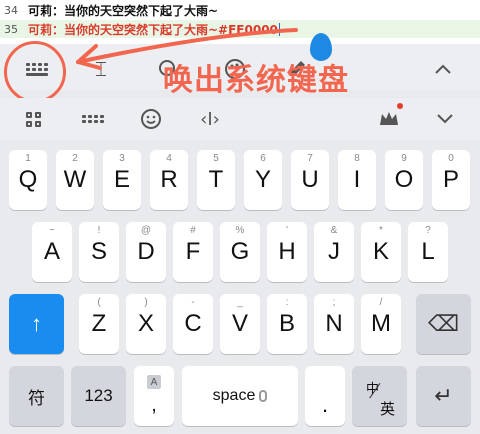 This screenshot has height=434, width=480. I want to click on space-key: space, so click(240, 396).